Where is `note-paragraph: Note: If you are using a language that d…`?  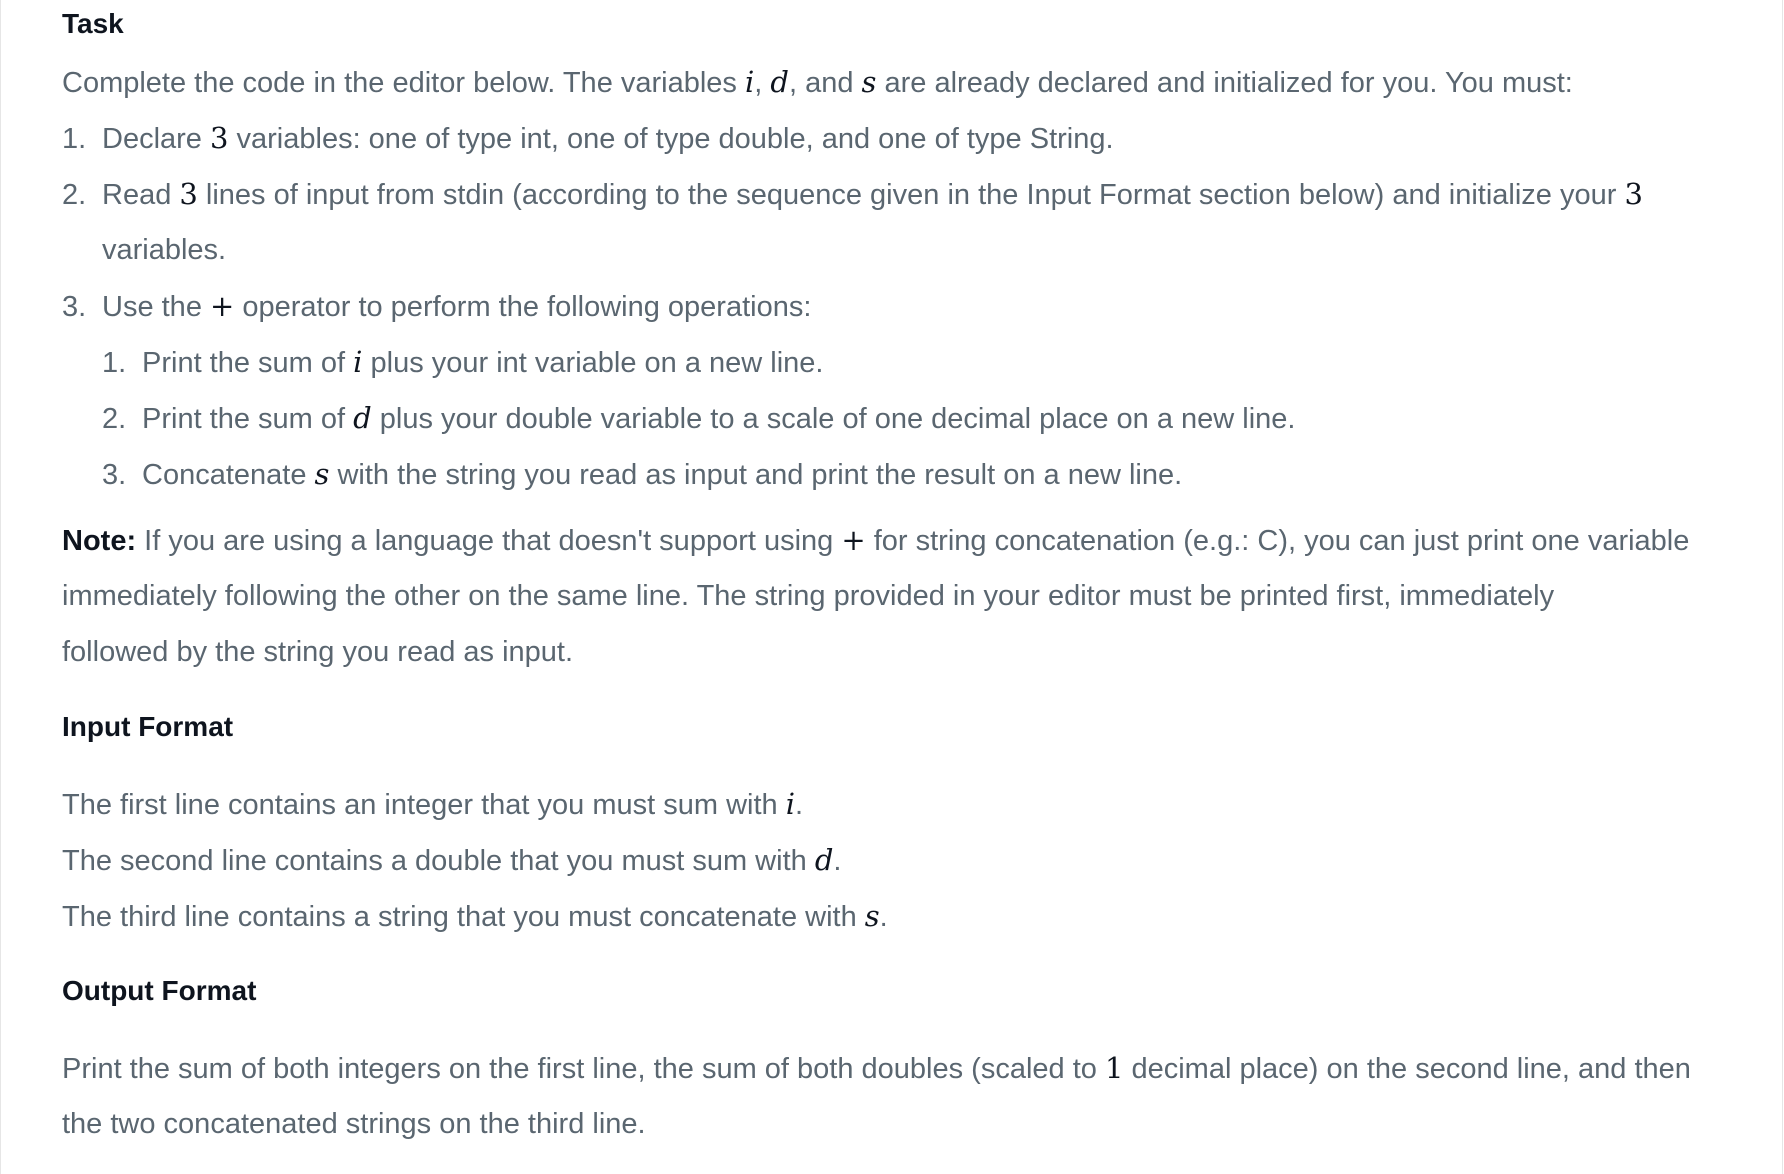 note-paragraph: Note: If you are using a language that d… is located at coordinates (875, 540).